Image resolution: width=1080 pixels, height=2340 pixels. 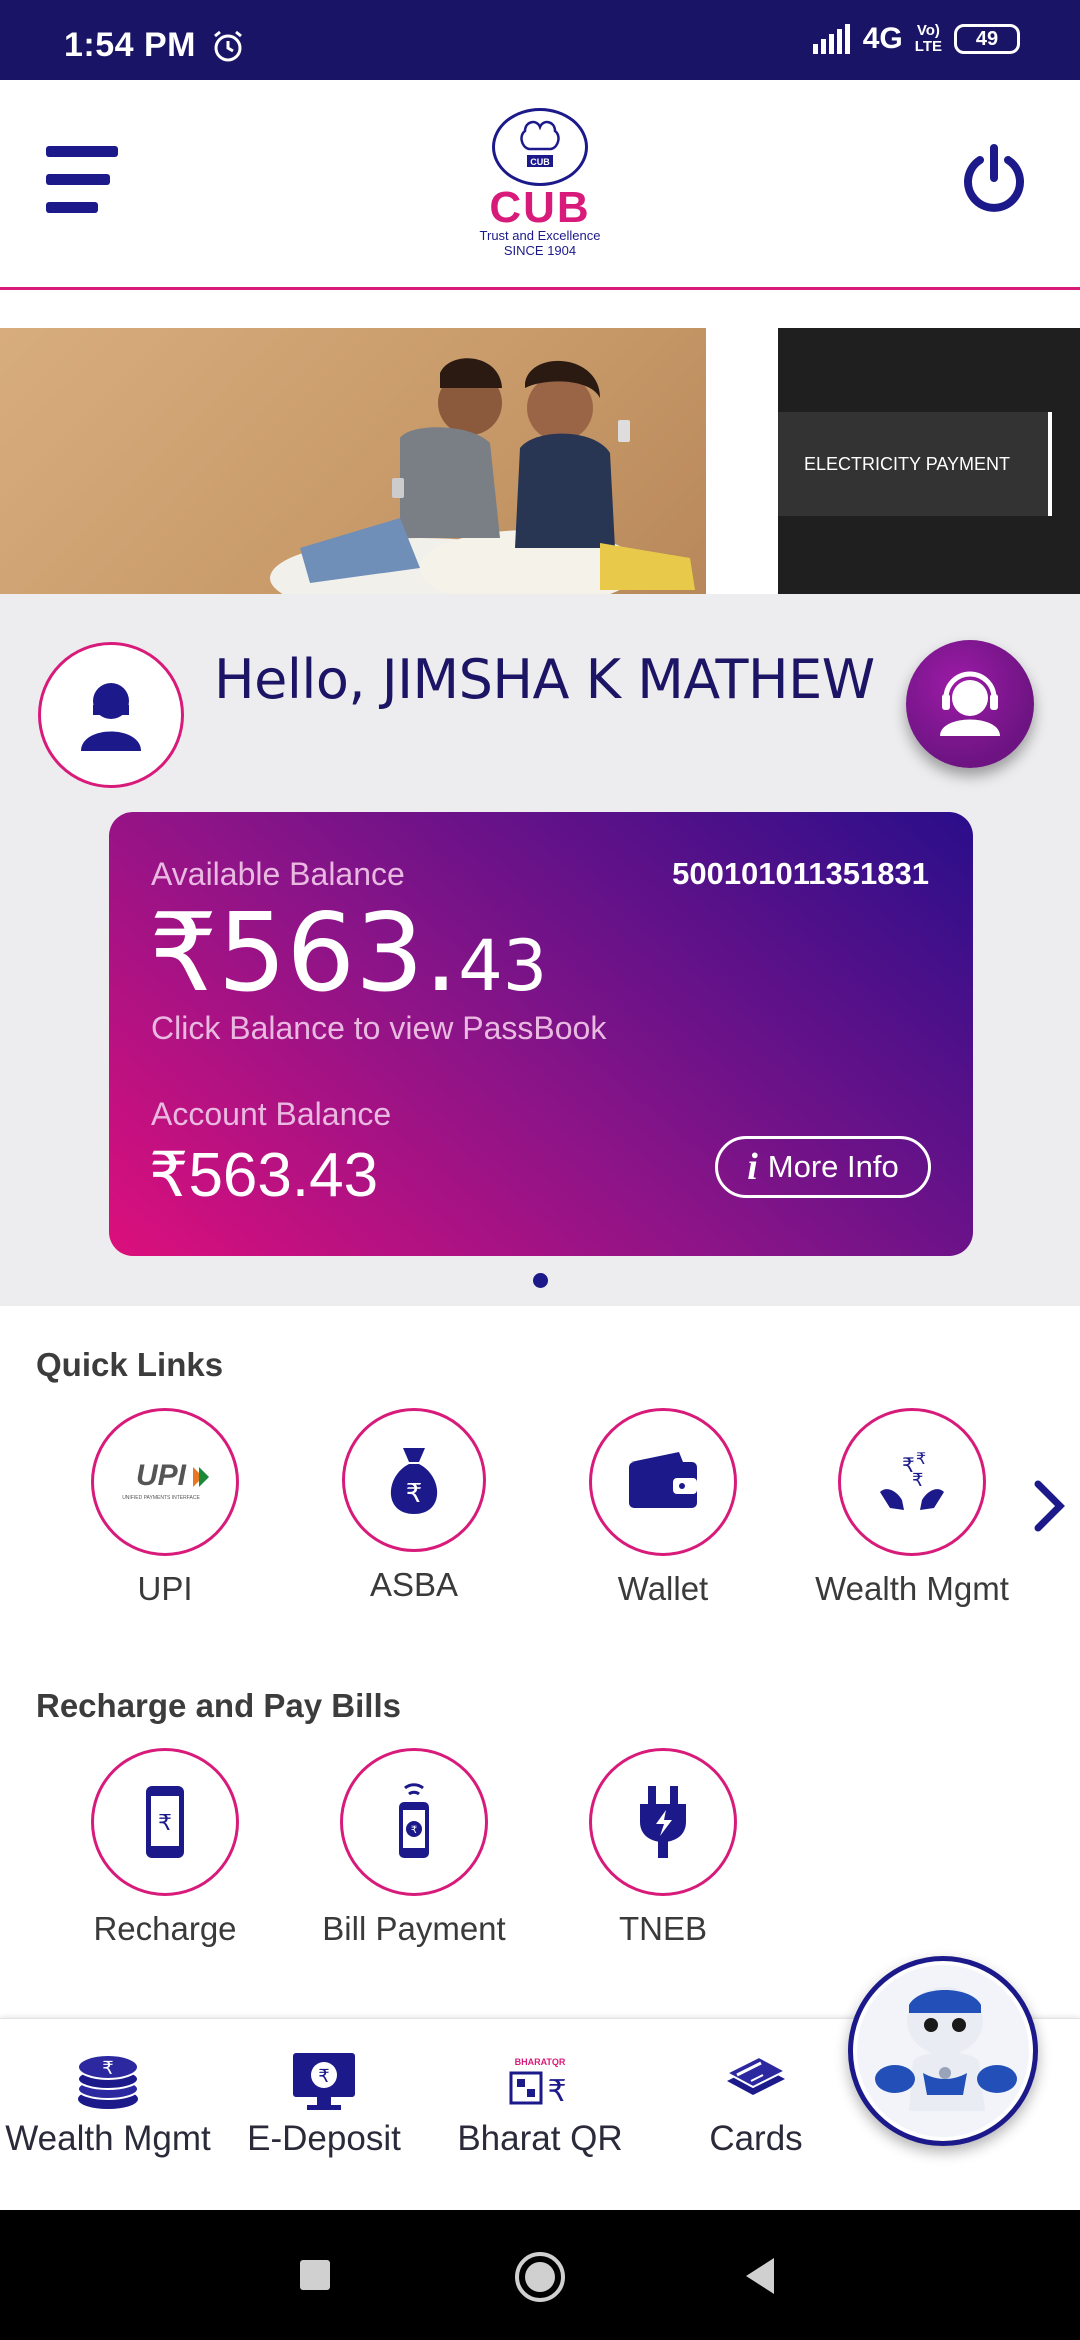 I want to click on app-header: CUB CUB Trust and Excellence SINCE 1904, so click(x=540, y=185).